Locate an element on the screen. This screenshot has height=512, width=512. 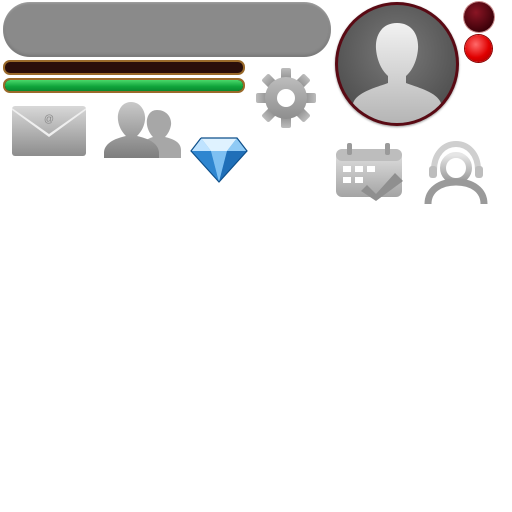
avatar-portrait is located at coordinates (397, 64).